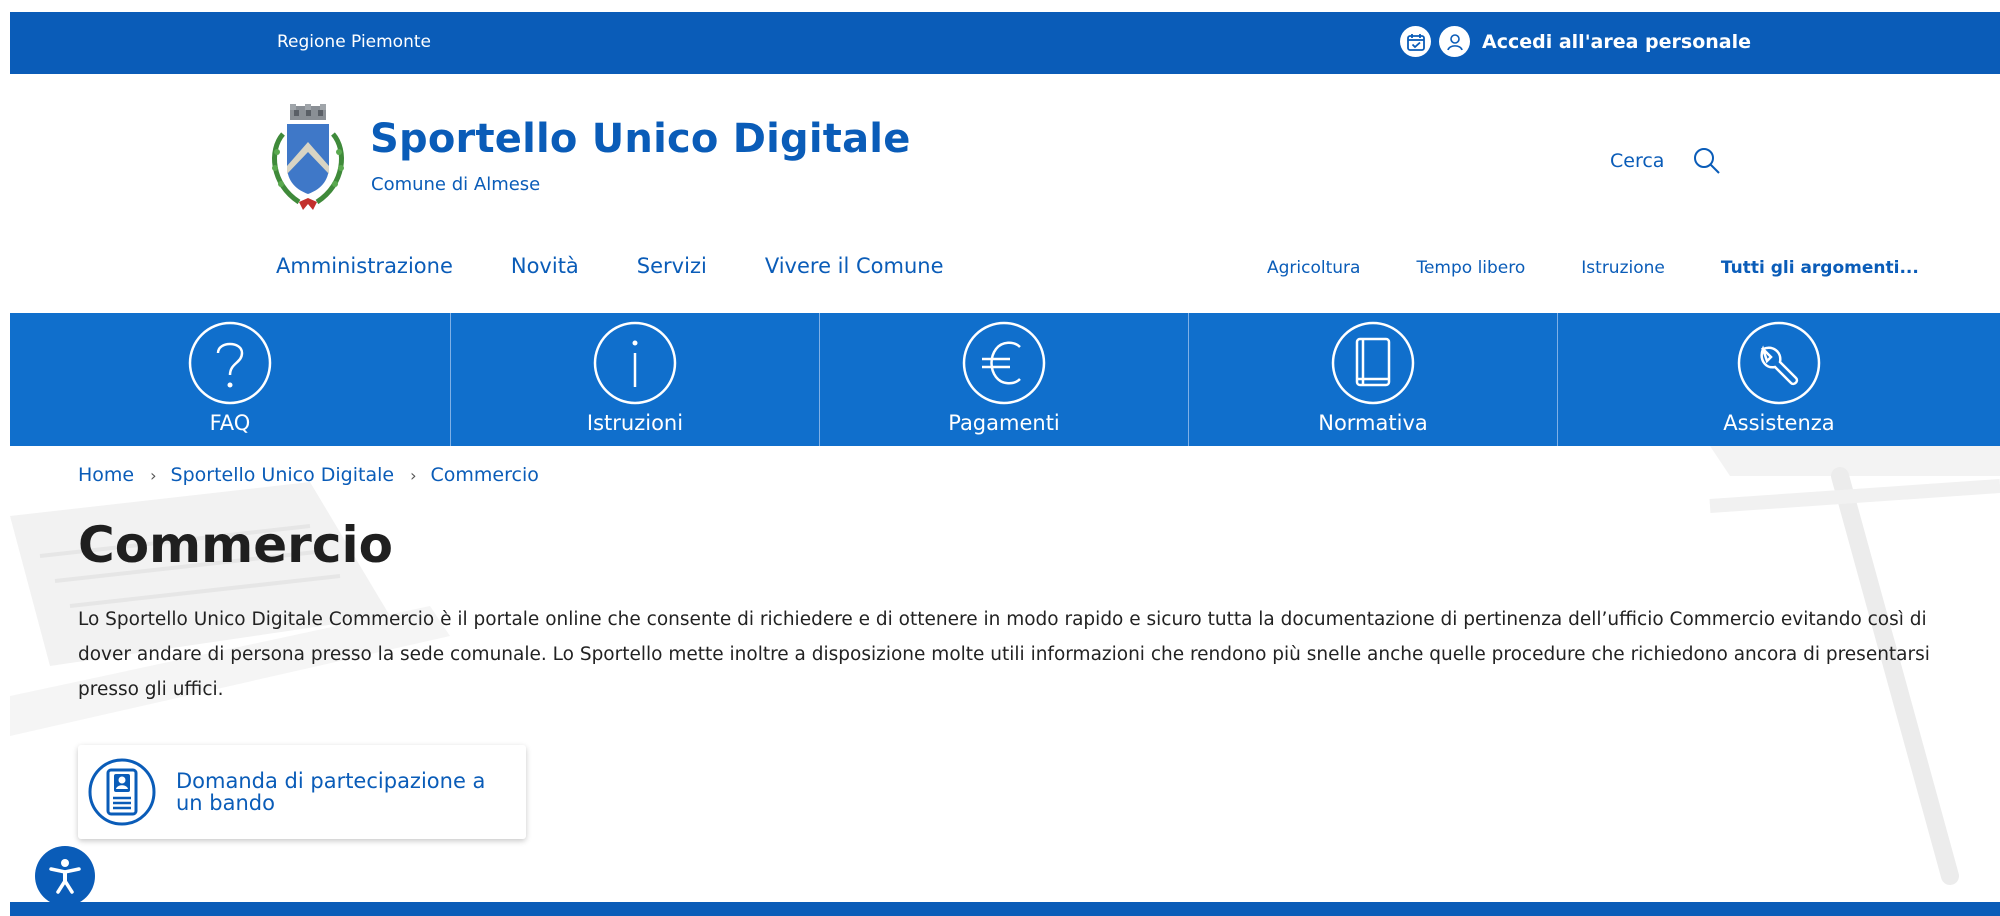  Describe the element at coordinates (283, 475) in the screenshot. I see `breadcrumb-sportello: Sportello Unico Digitale` at that location.